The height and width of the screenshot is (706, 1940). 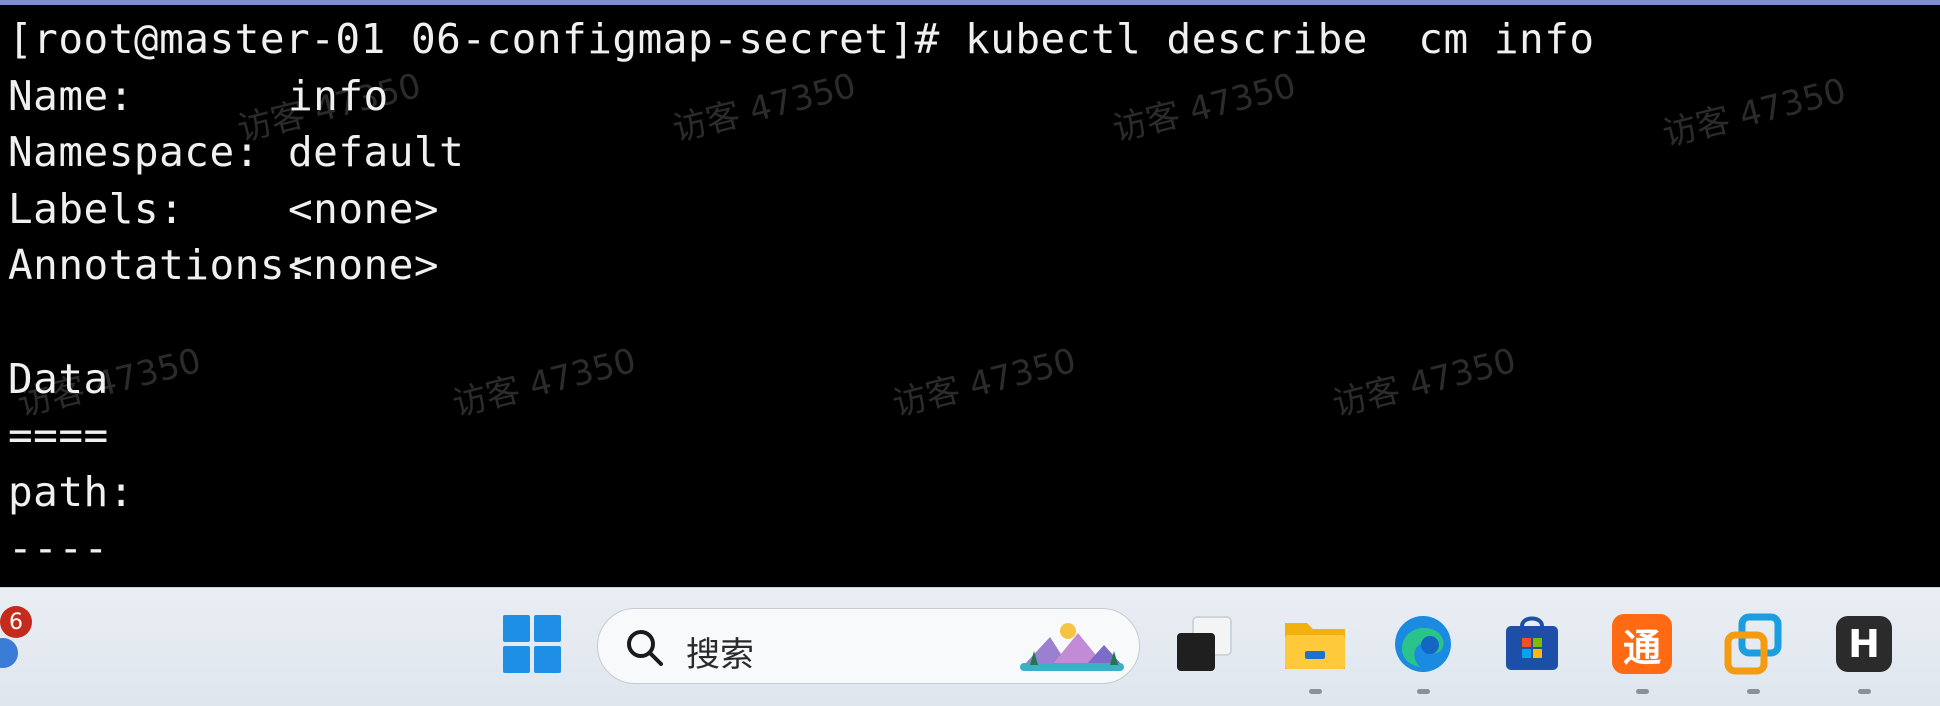 I want to click on windows-start-icon, so click(x=532, y=644).